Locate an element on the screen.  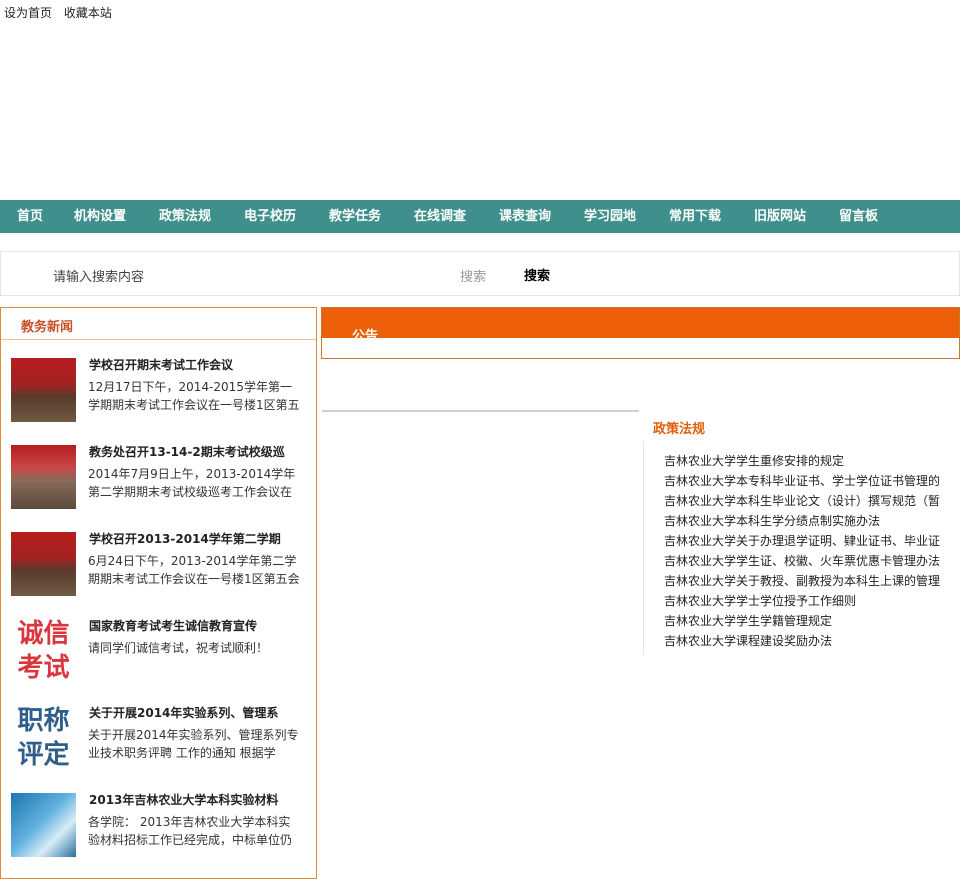
policy-link: 吉林农业大学学生重修安排的规定 is located at coordinates (806, 461).